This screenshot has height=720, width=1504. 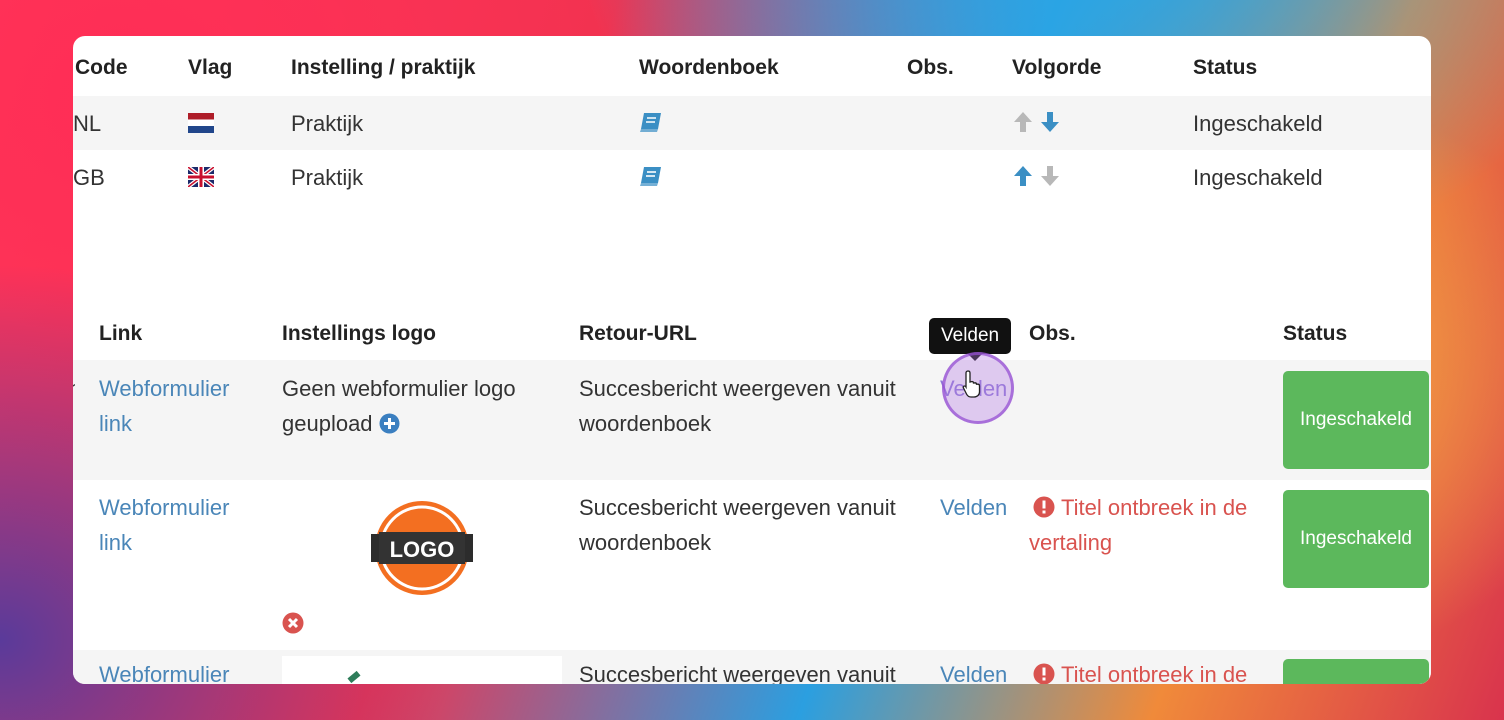 What do you see at coordinates (293, 623) in the screenshot?
I see `remove-circle-icon` at bounding box center [293, 623].